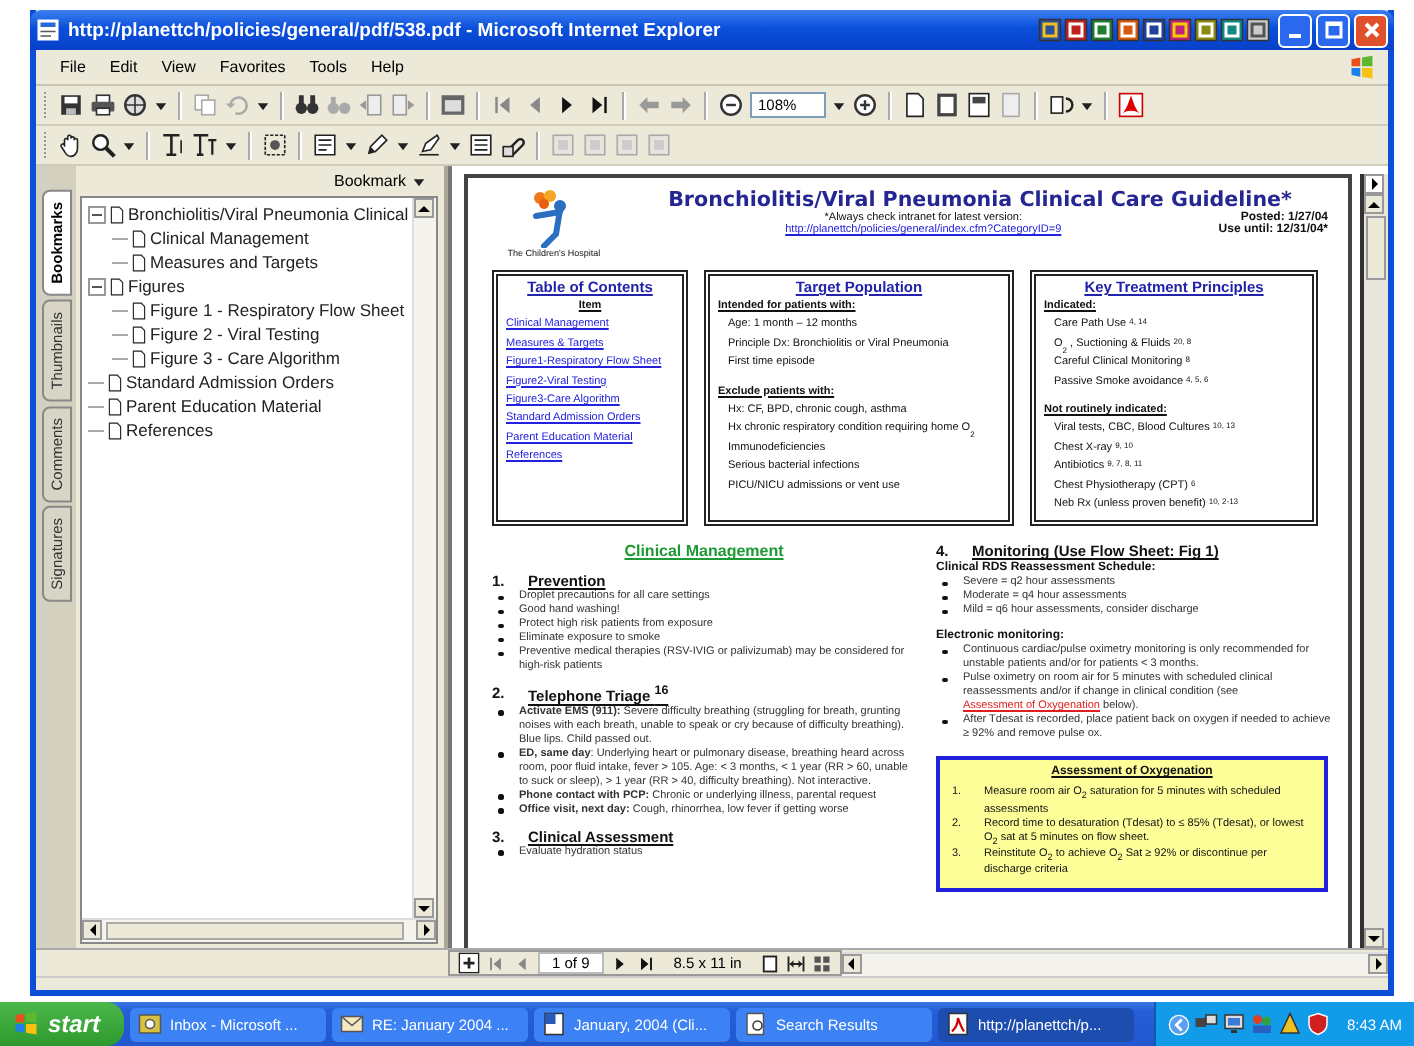 This screenshot has width=1414, height=1046. Describe the element at coordinates (513, 145) in the screenshot. I see `attachment-icon` at that location.